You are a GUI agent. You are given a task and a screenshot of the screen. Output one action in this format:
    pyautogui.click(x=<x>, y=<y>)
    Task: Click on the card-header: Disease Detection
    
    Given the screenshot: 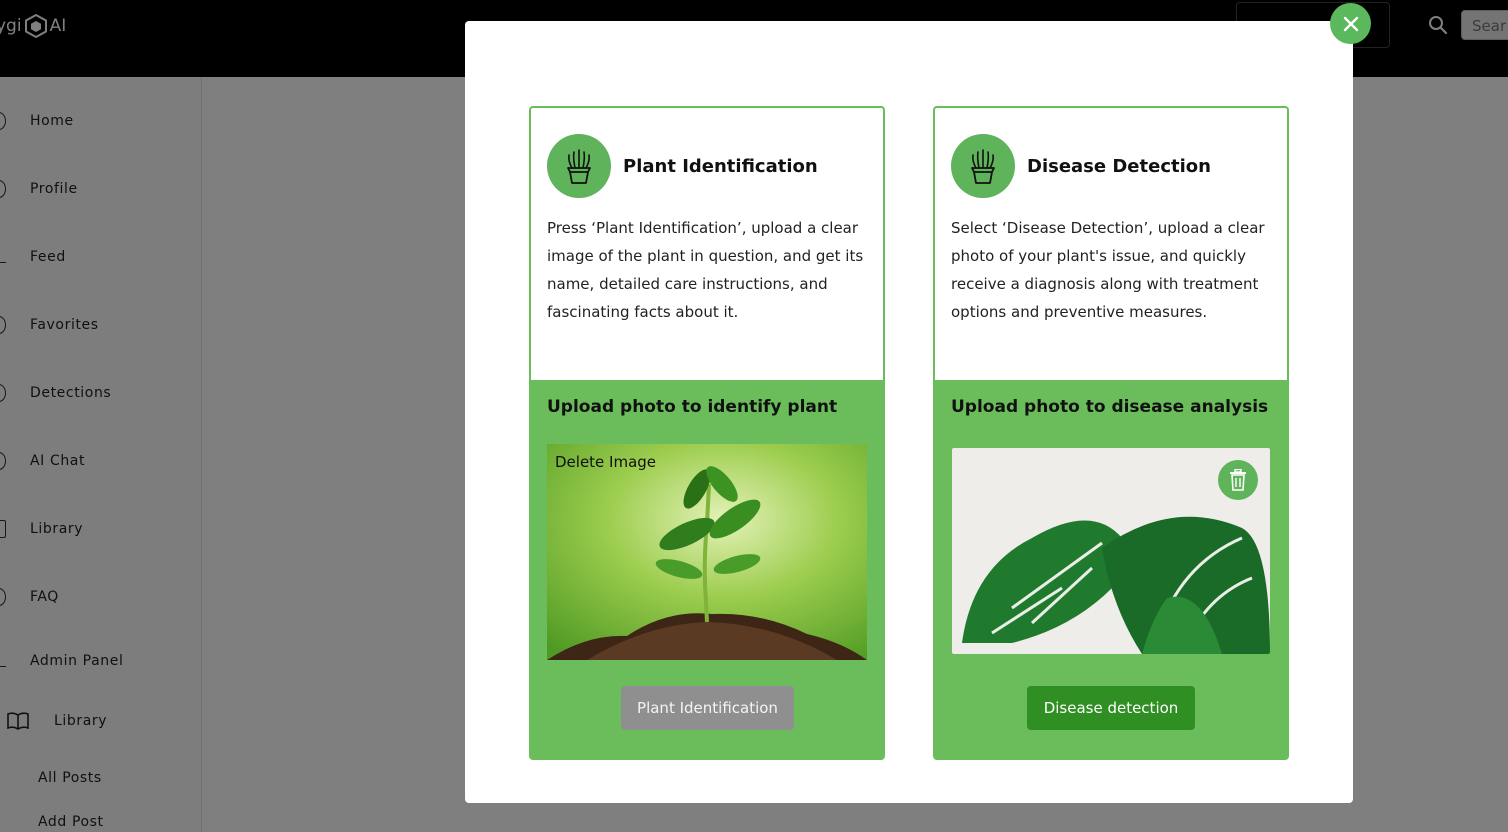 What is the action you would take?
    pyautogui.click(x=1081, y=166)
    